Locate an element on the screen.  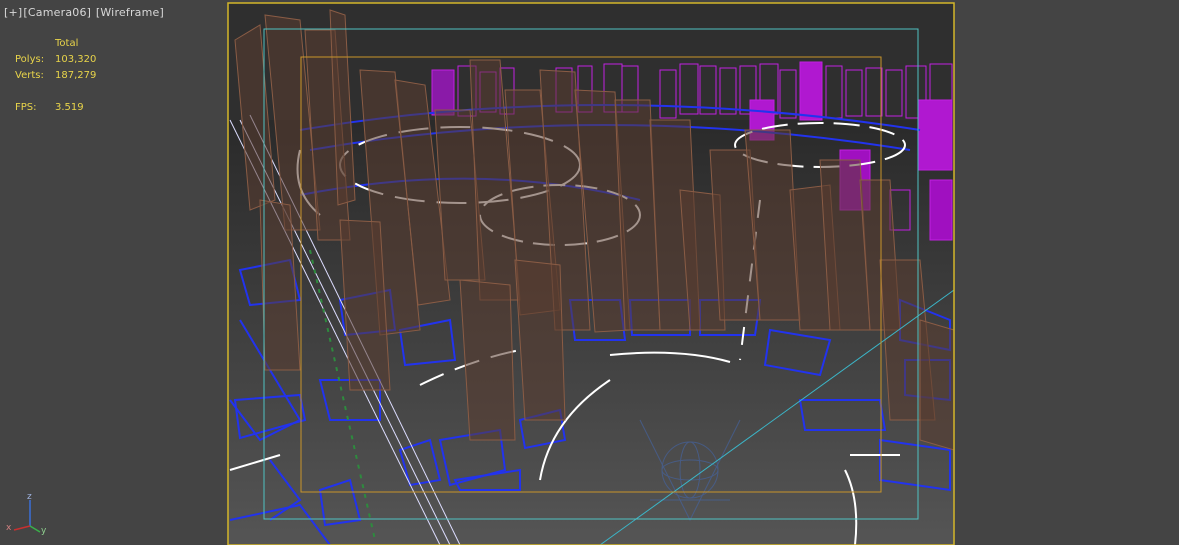
stats-polys-value: 103,320 is located at coordinates (76, 59).